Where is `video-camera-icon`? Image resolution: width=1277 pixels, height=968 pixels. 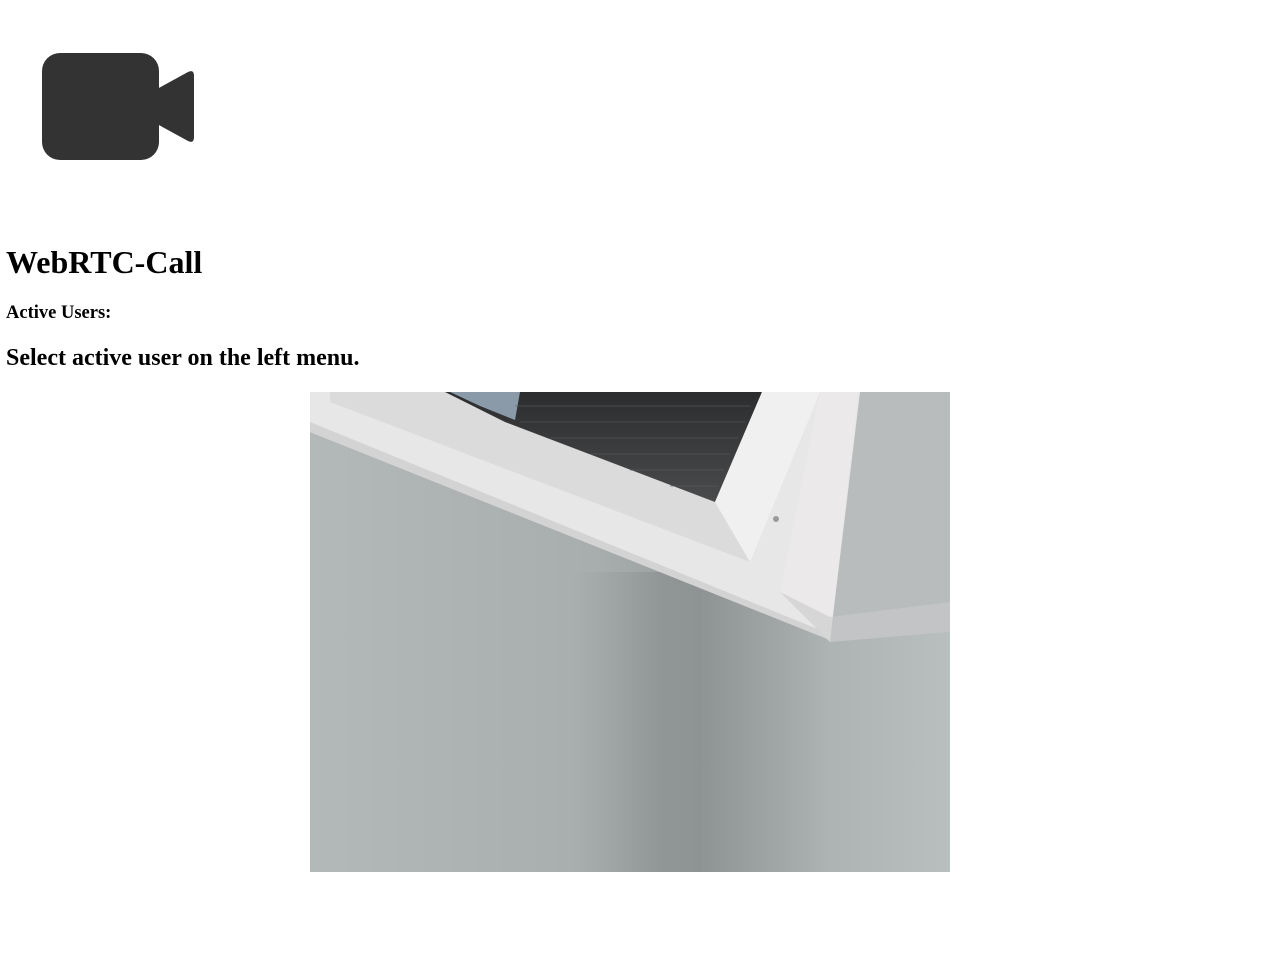
video-camera-icon is located at coordinates (118, 106).